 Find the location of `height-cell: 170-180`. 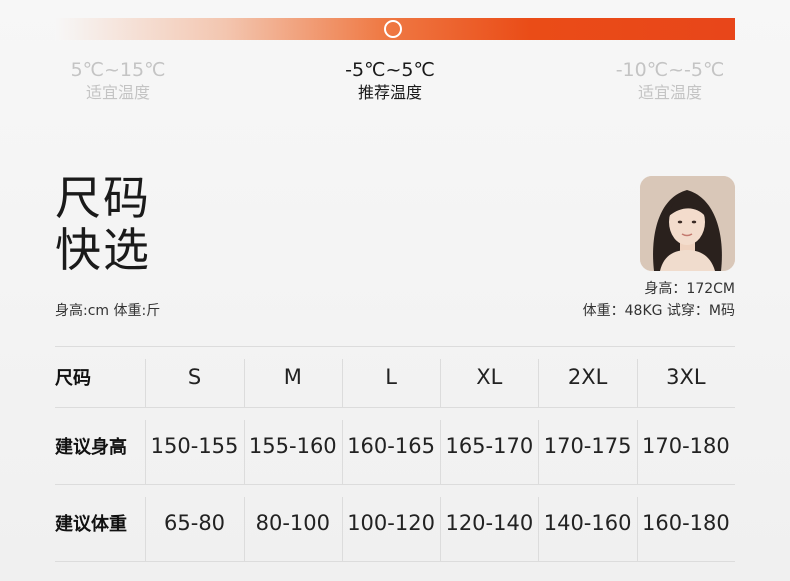

height-cell: 170-180 is located at coordinates (685, 446).